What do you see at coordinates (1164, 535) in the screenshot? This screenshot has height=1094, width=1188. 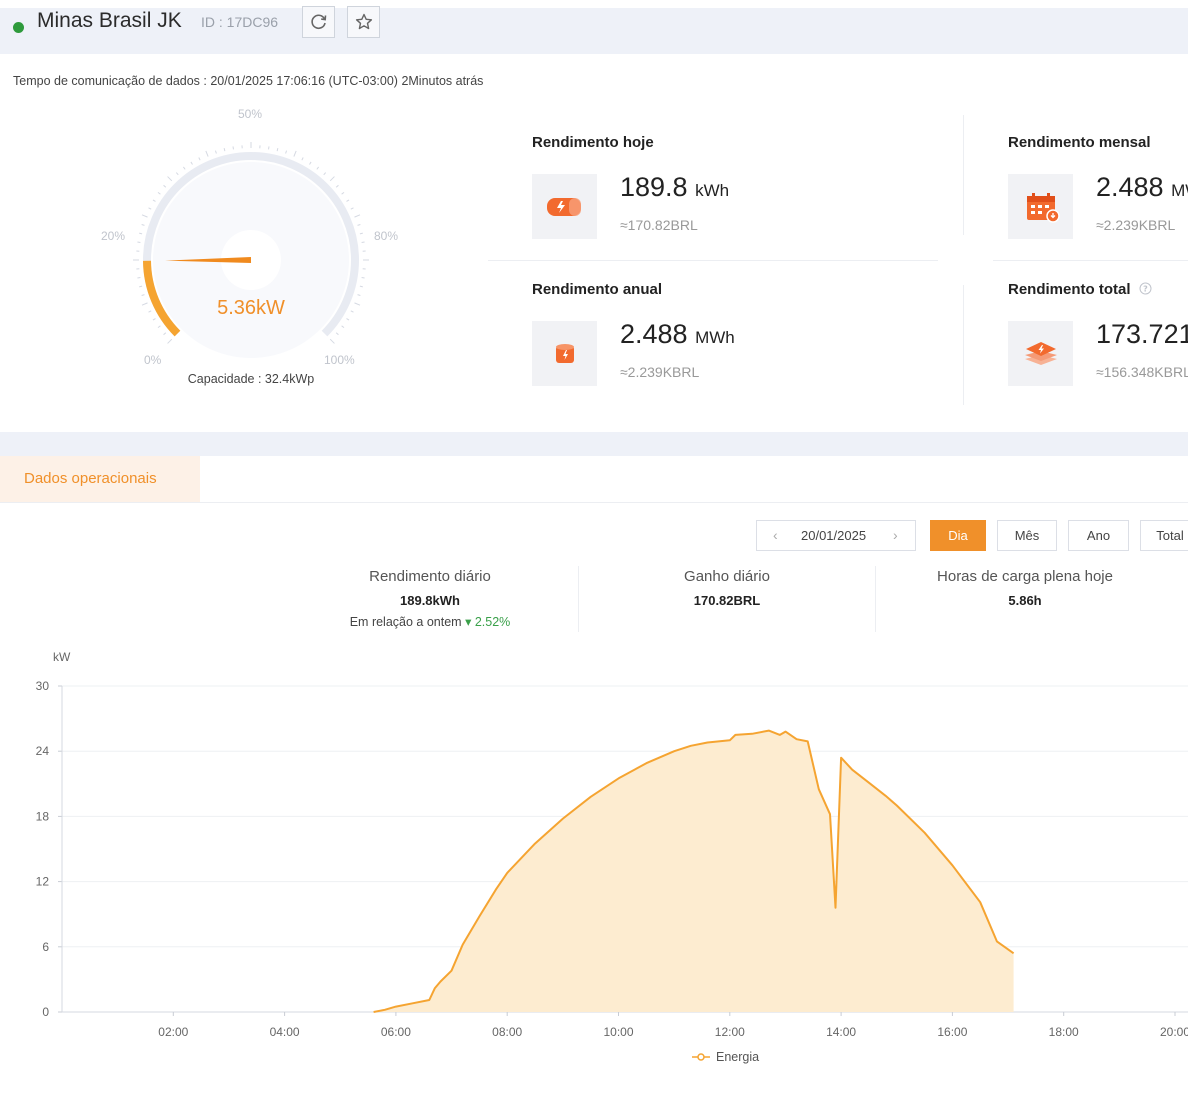 I see `segment-total: Total` at bounding box center [1164, 535].